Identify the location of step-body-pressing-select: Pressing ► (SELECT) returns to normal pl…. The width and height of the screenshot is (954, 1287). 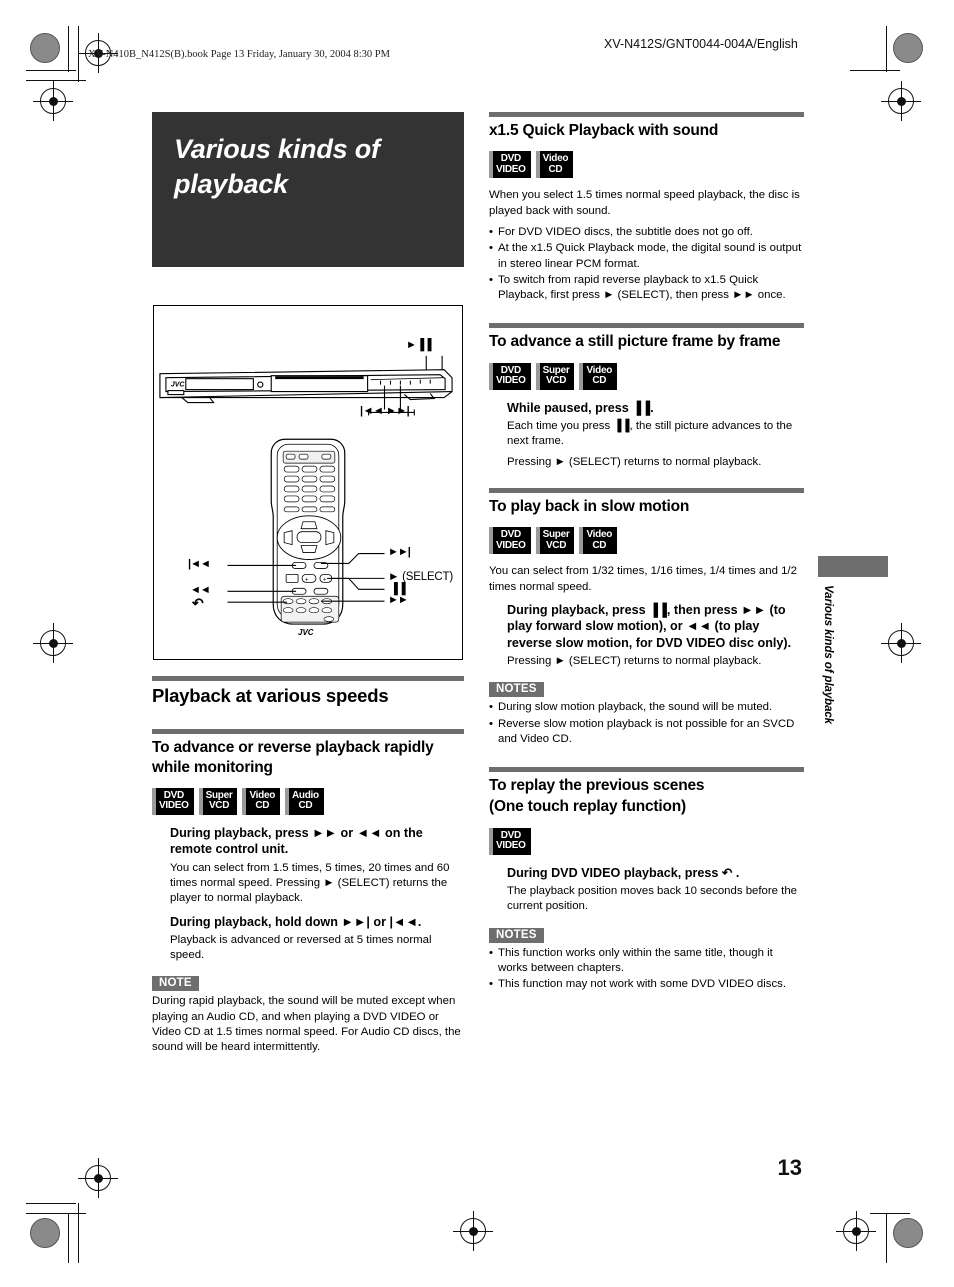
(634, 461).